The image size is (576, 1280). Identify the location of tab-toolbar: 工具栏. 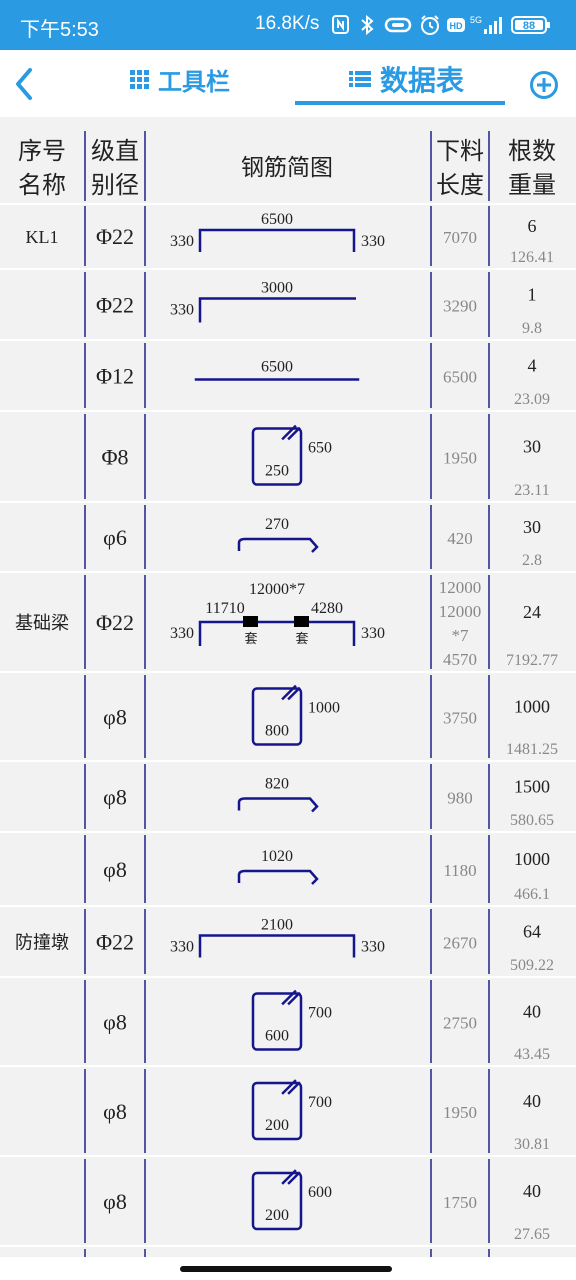
(179, 79).